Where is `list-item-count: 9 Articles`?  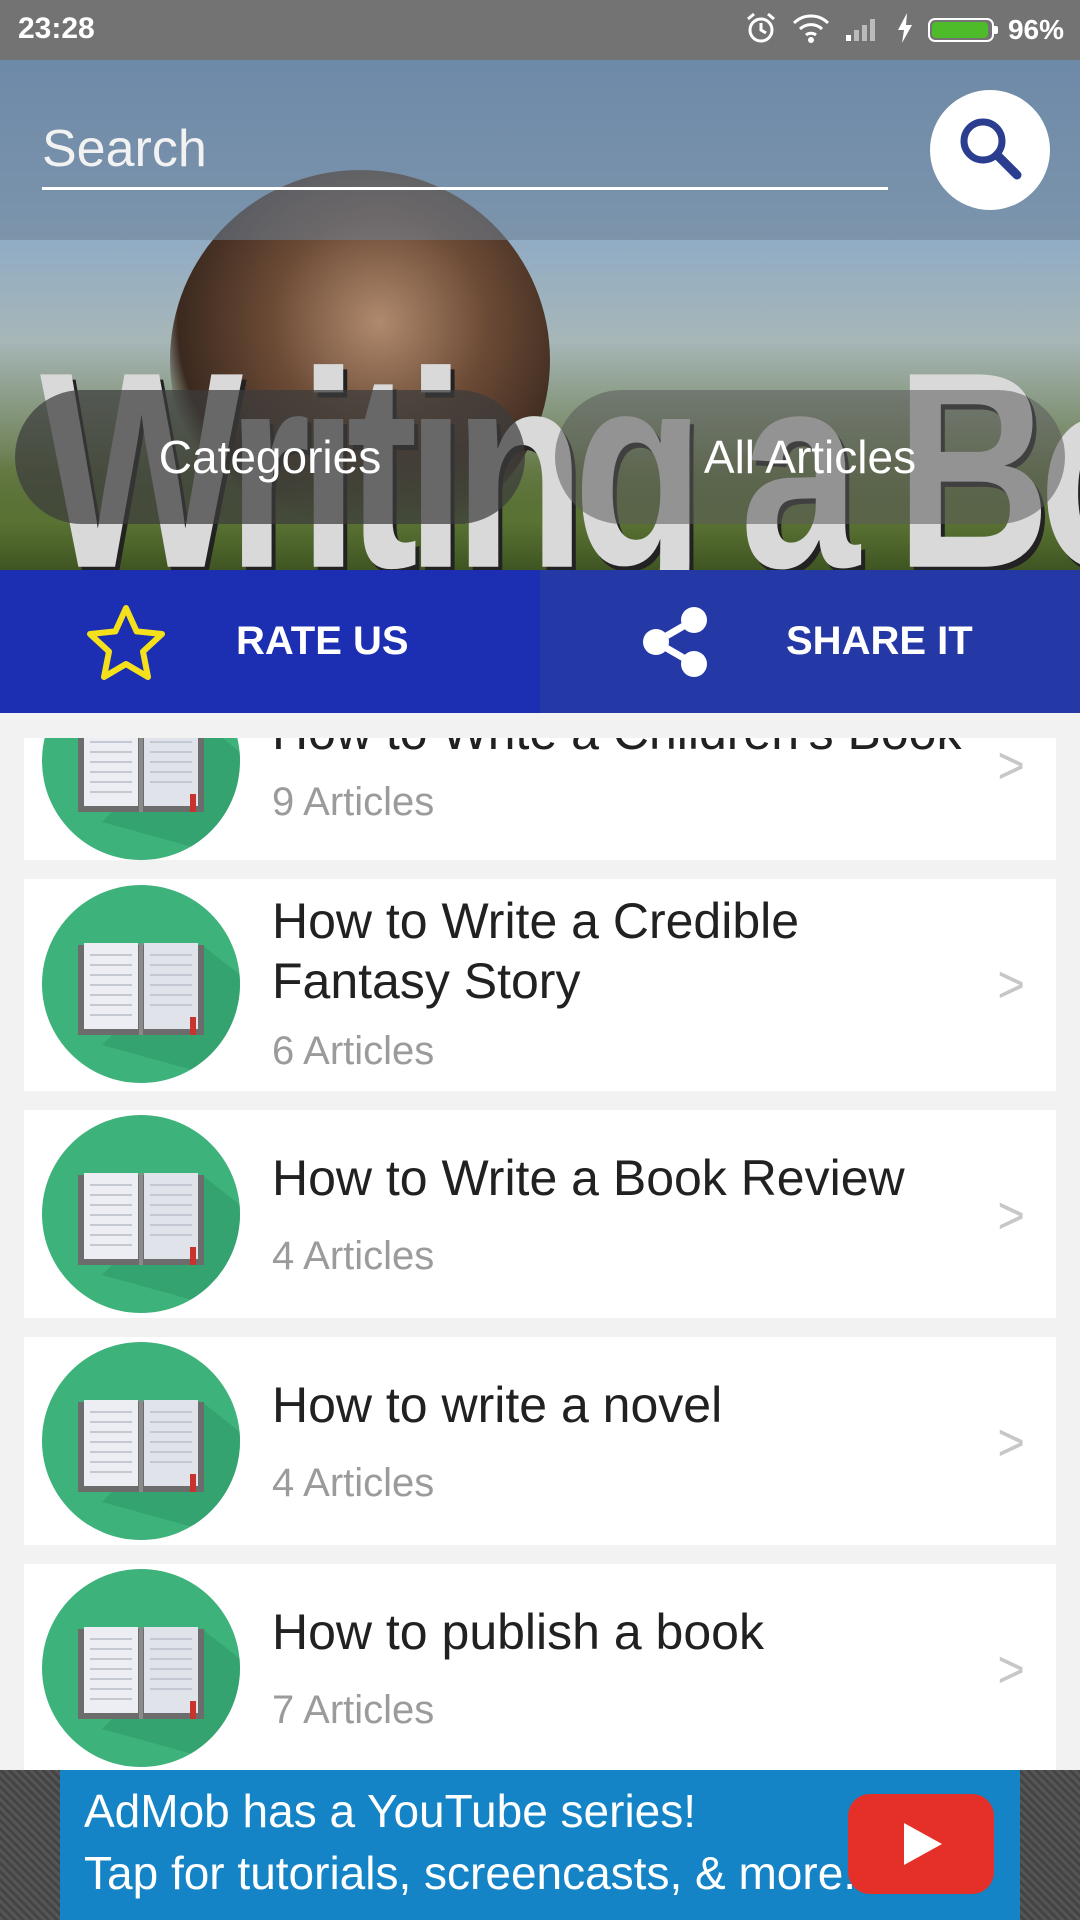 list-item-count: 9 Articles is located at coordinates (353, 802).